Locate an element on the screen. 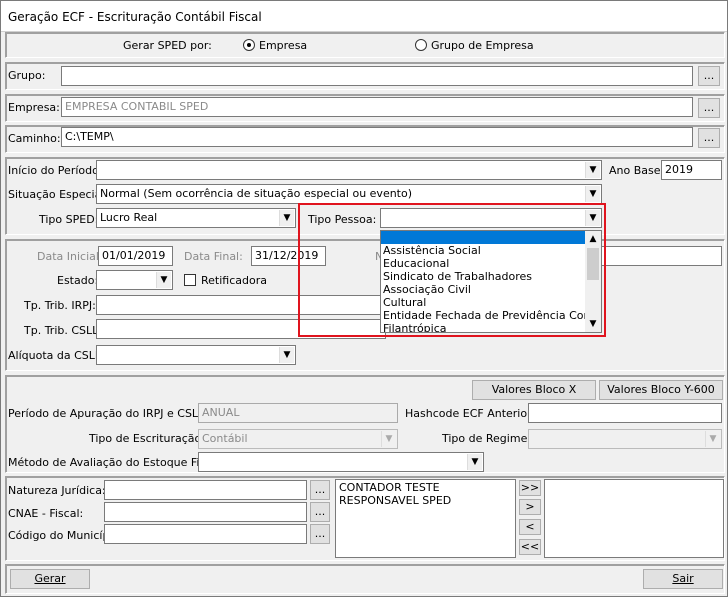 The height and width of the screenshot is (597, 728). cnae-fiscal-input is located at coordinates (205, 512).